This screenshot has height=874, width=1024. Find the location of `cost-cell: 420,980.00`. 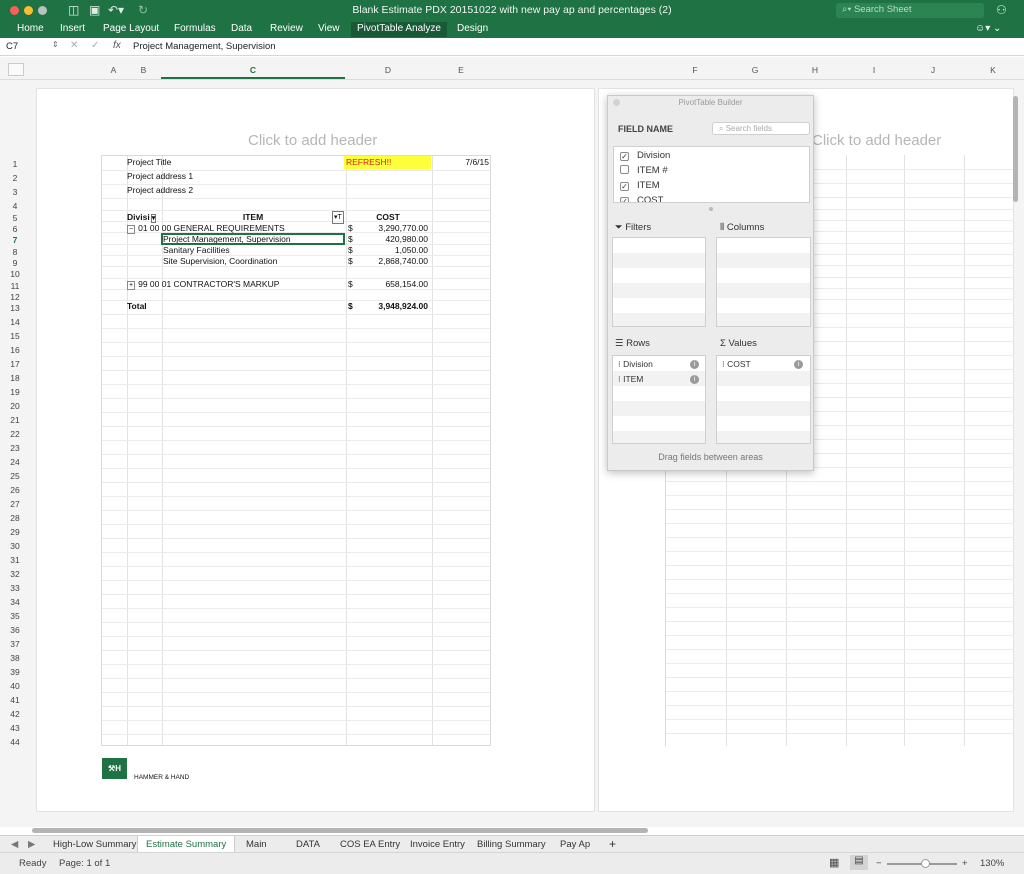

cost-cell: 420,980.00 is located at coordinates (391, 239).